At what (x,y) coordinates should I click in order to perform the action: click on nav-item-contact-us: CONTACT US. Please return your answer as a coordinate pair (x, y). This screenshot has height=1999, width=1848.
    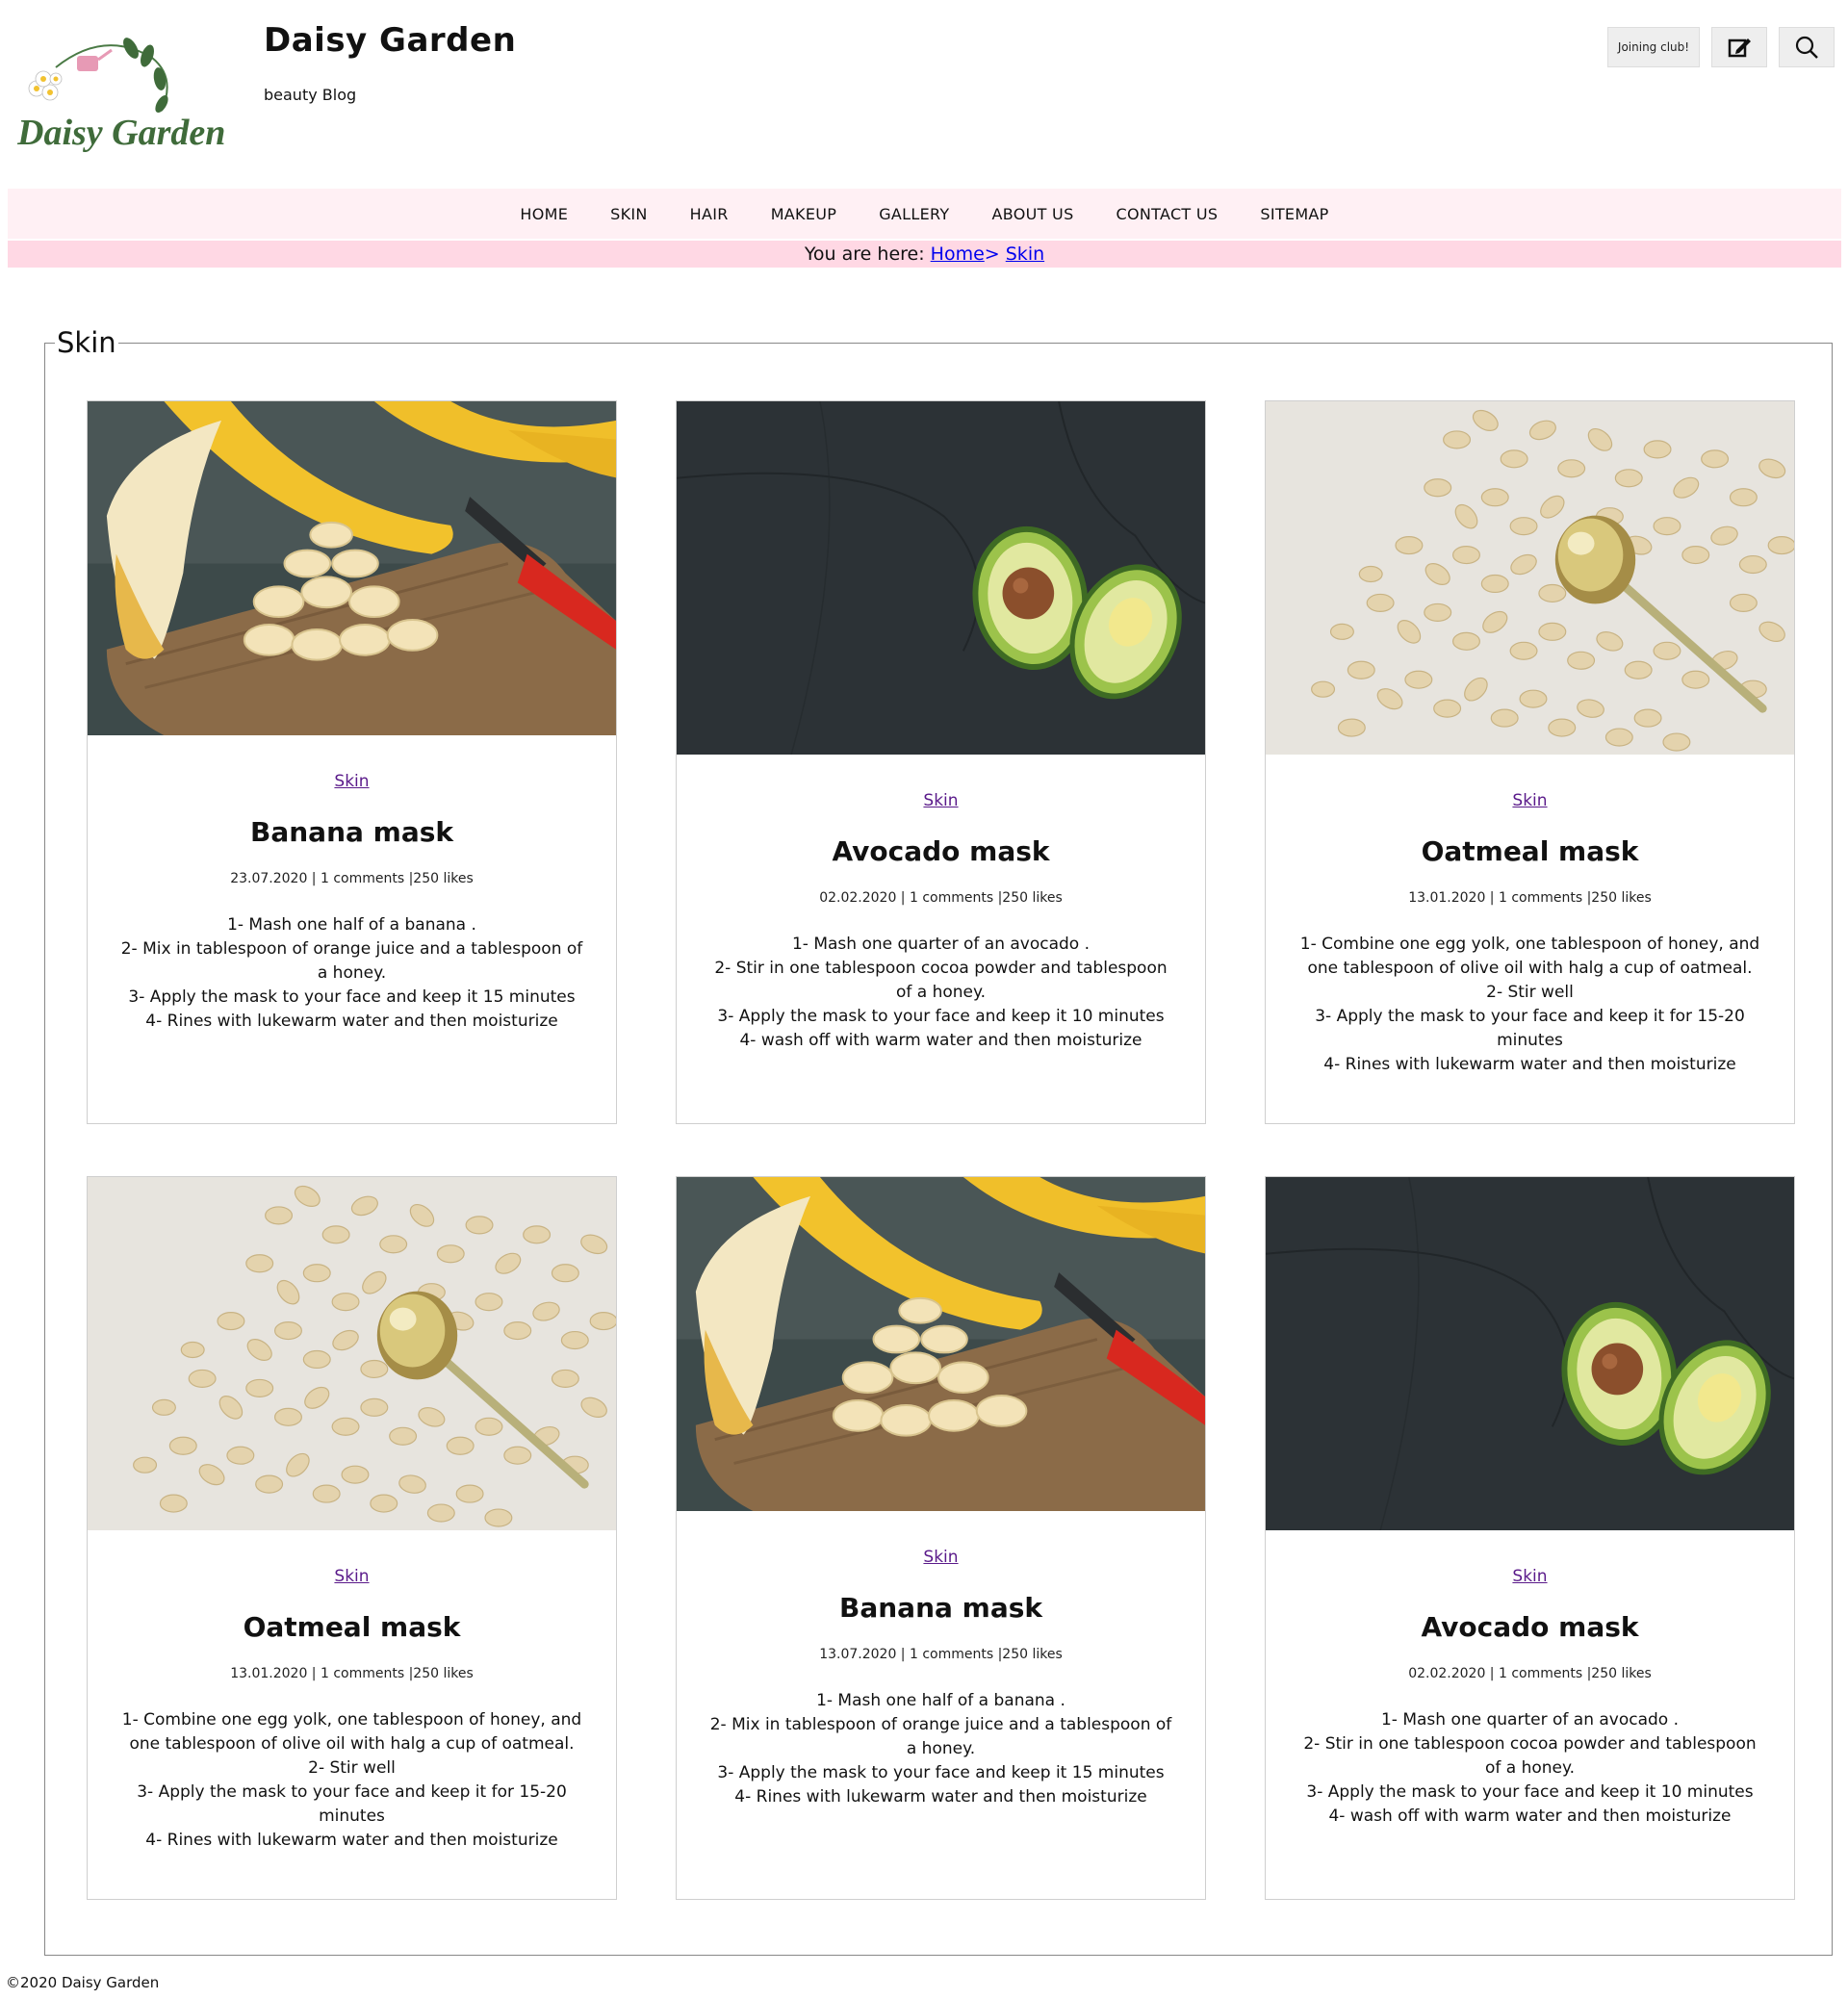
    Looking at the image, I should click on (1167, 214).